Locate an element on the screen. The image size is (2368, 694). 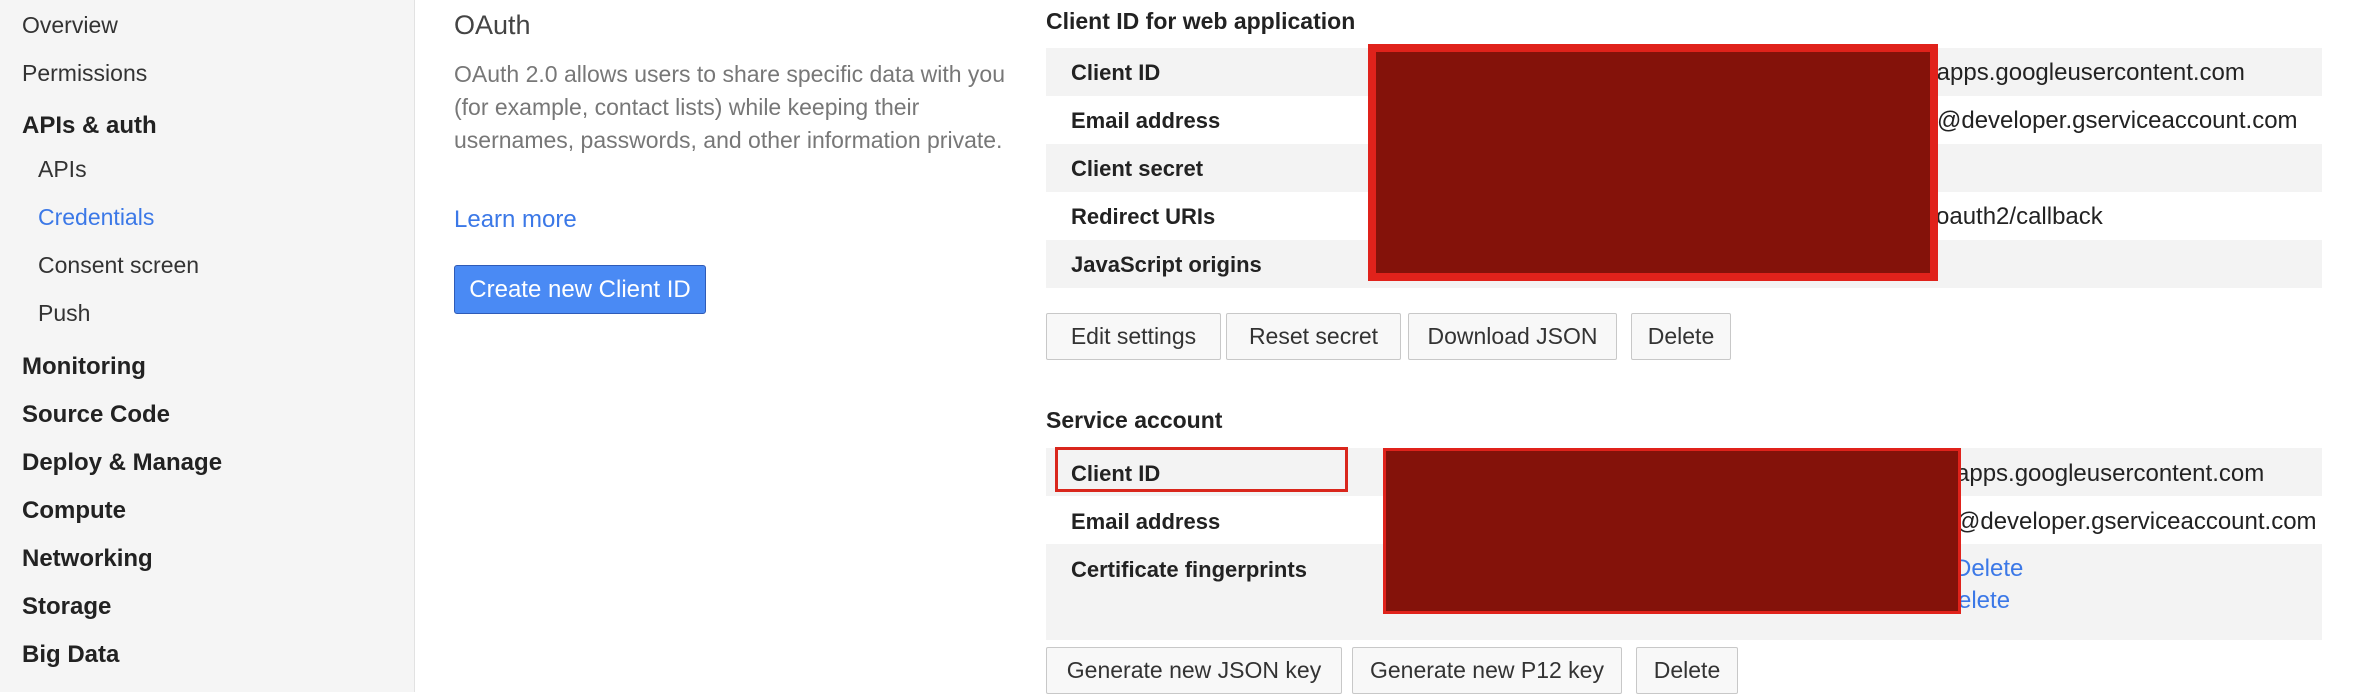
web-app-section-title: Client ID for web application is located at coordinates (1201, 21).